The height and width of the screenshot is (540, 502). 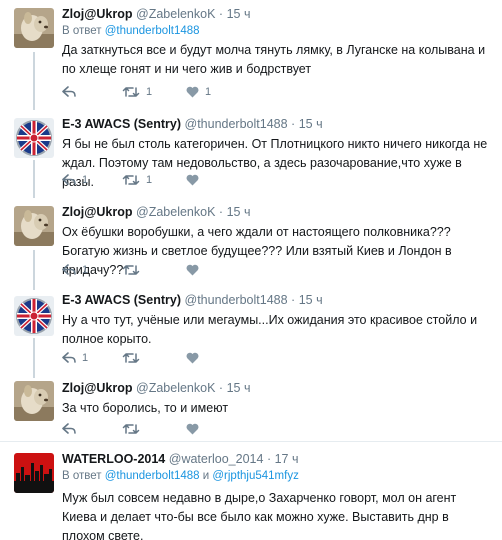 I want to click on tweet-header: WATERLOO-2014 @waterloo_2014 · 17 ч, so click(x=278, y=459).